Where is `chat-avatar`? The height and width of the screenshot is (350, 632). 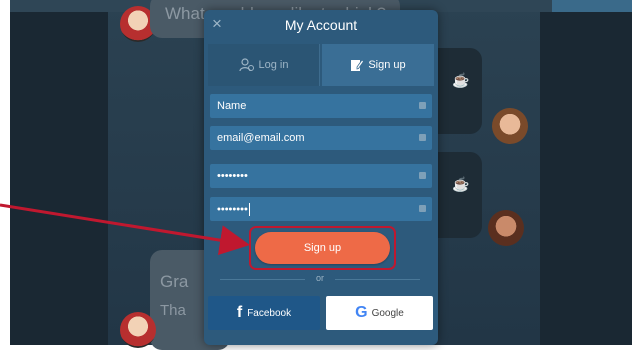
chat-avatar is located at coordinates (138, 330).